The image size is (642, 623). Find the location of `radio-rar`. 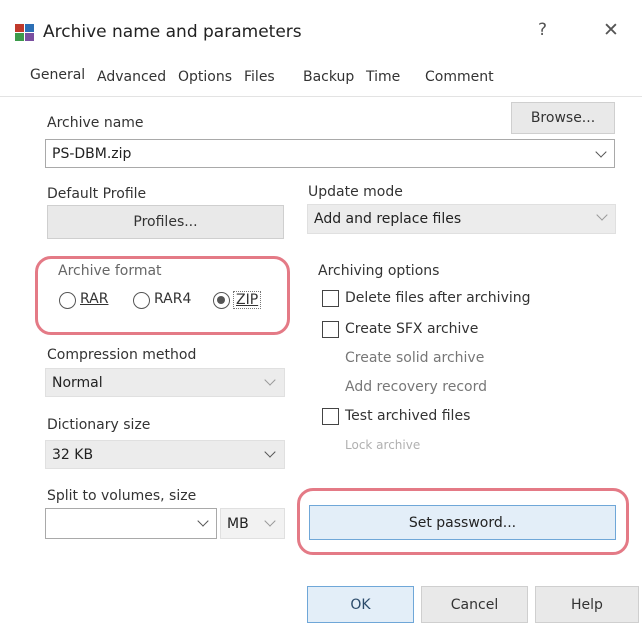

radio-rar is located at coordinates (67, 300).